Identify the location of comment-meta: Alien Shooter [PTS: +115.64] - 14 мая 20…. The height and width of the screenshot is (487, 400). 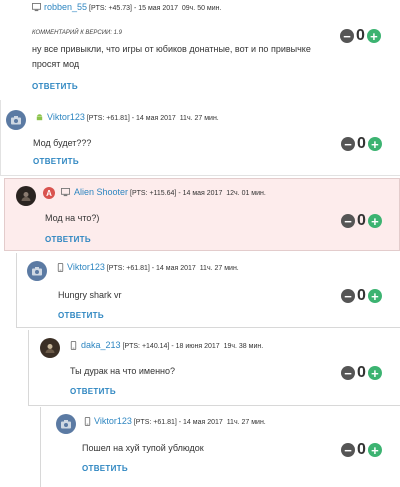
(170, 192).